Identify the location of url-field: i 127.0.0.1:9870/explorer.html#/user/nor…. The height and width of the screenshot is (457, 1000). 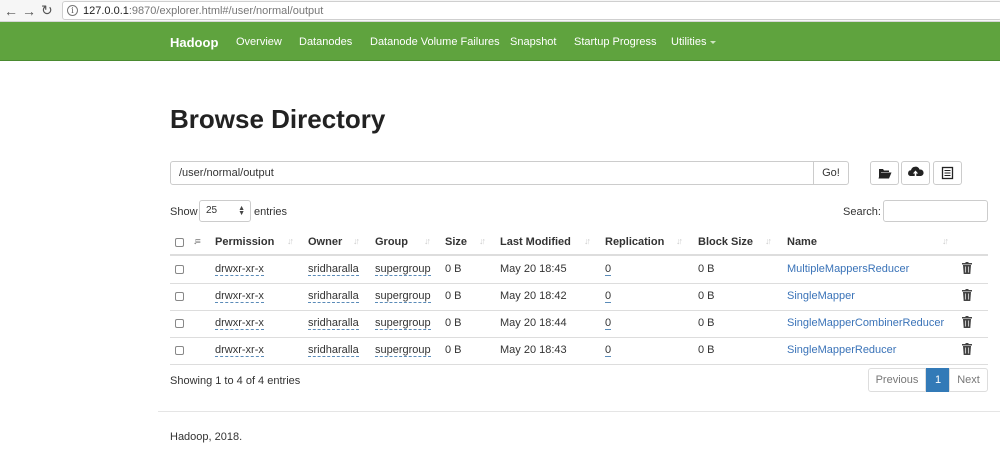
(531, 10).